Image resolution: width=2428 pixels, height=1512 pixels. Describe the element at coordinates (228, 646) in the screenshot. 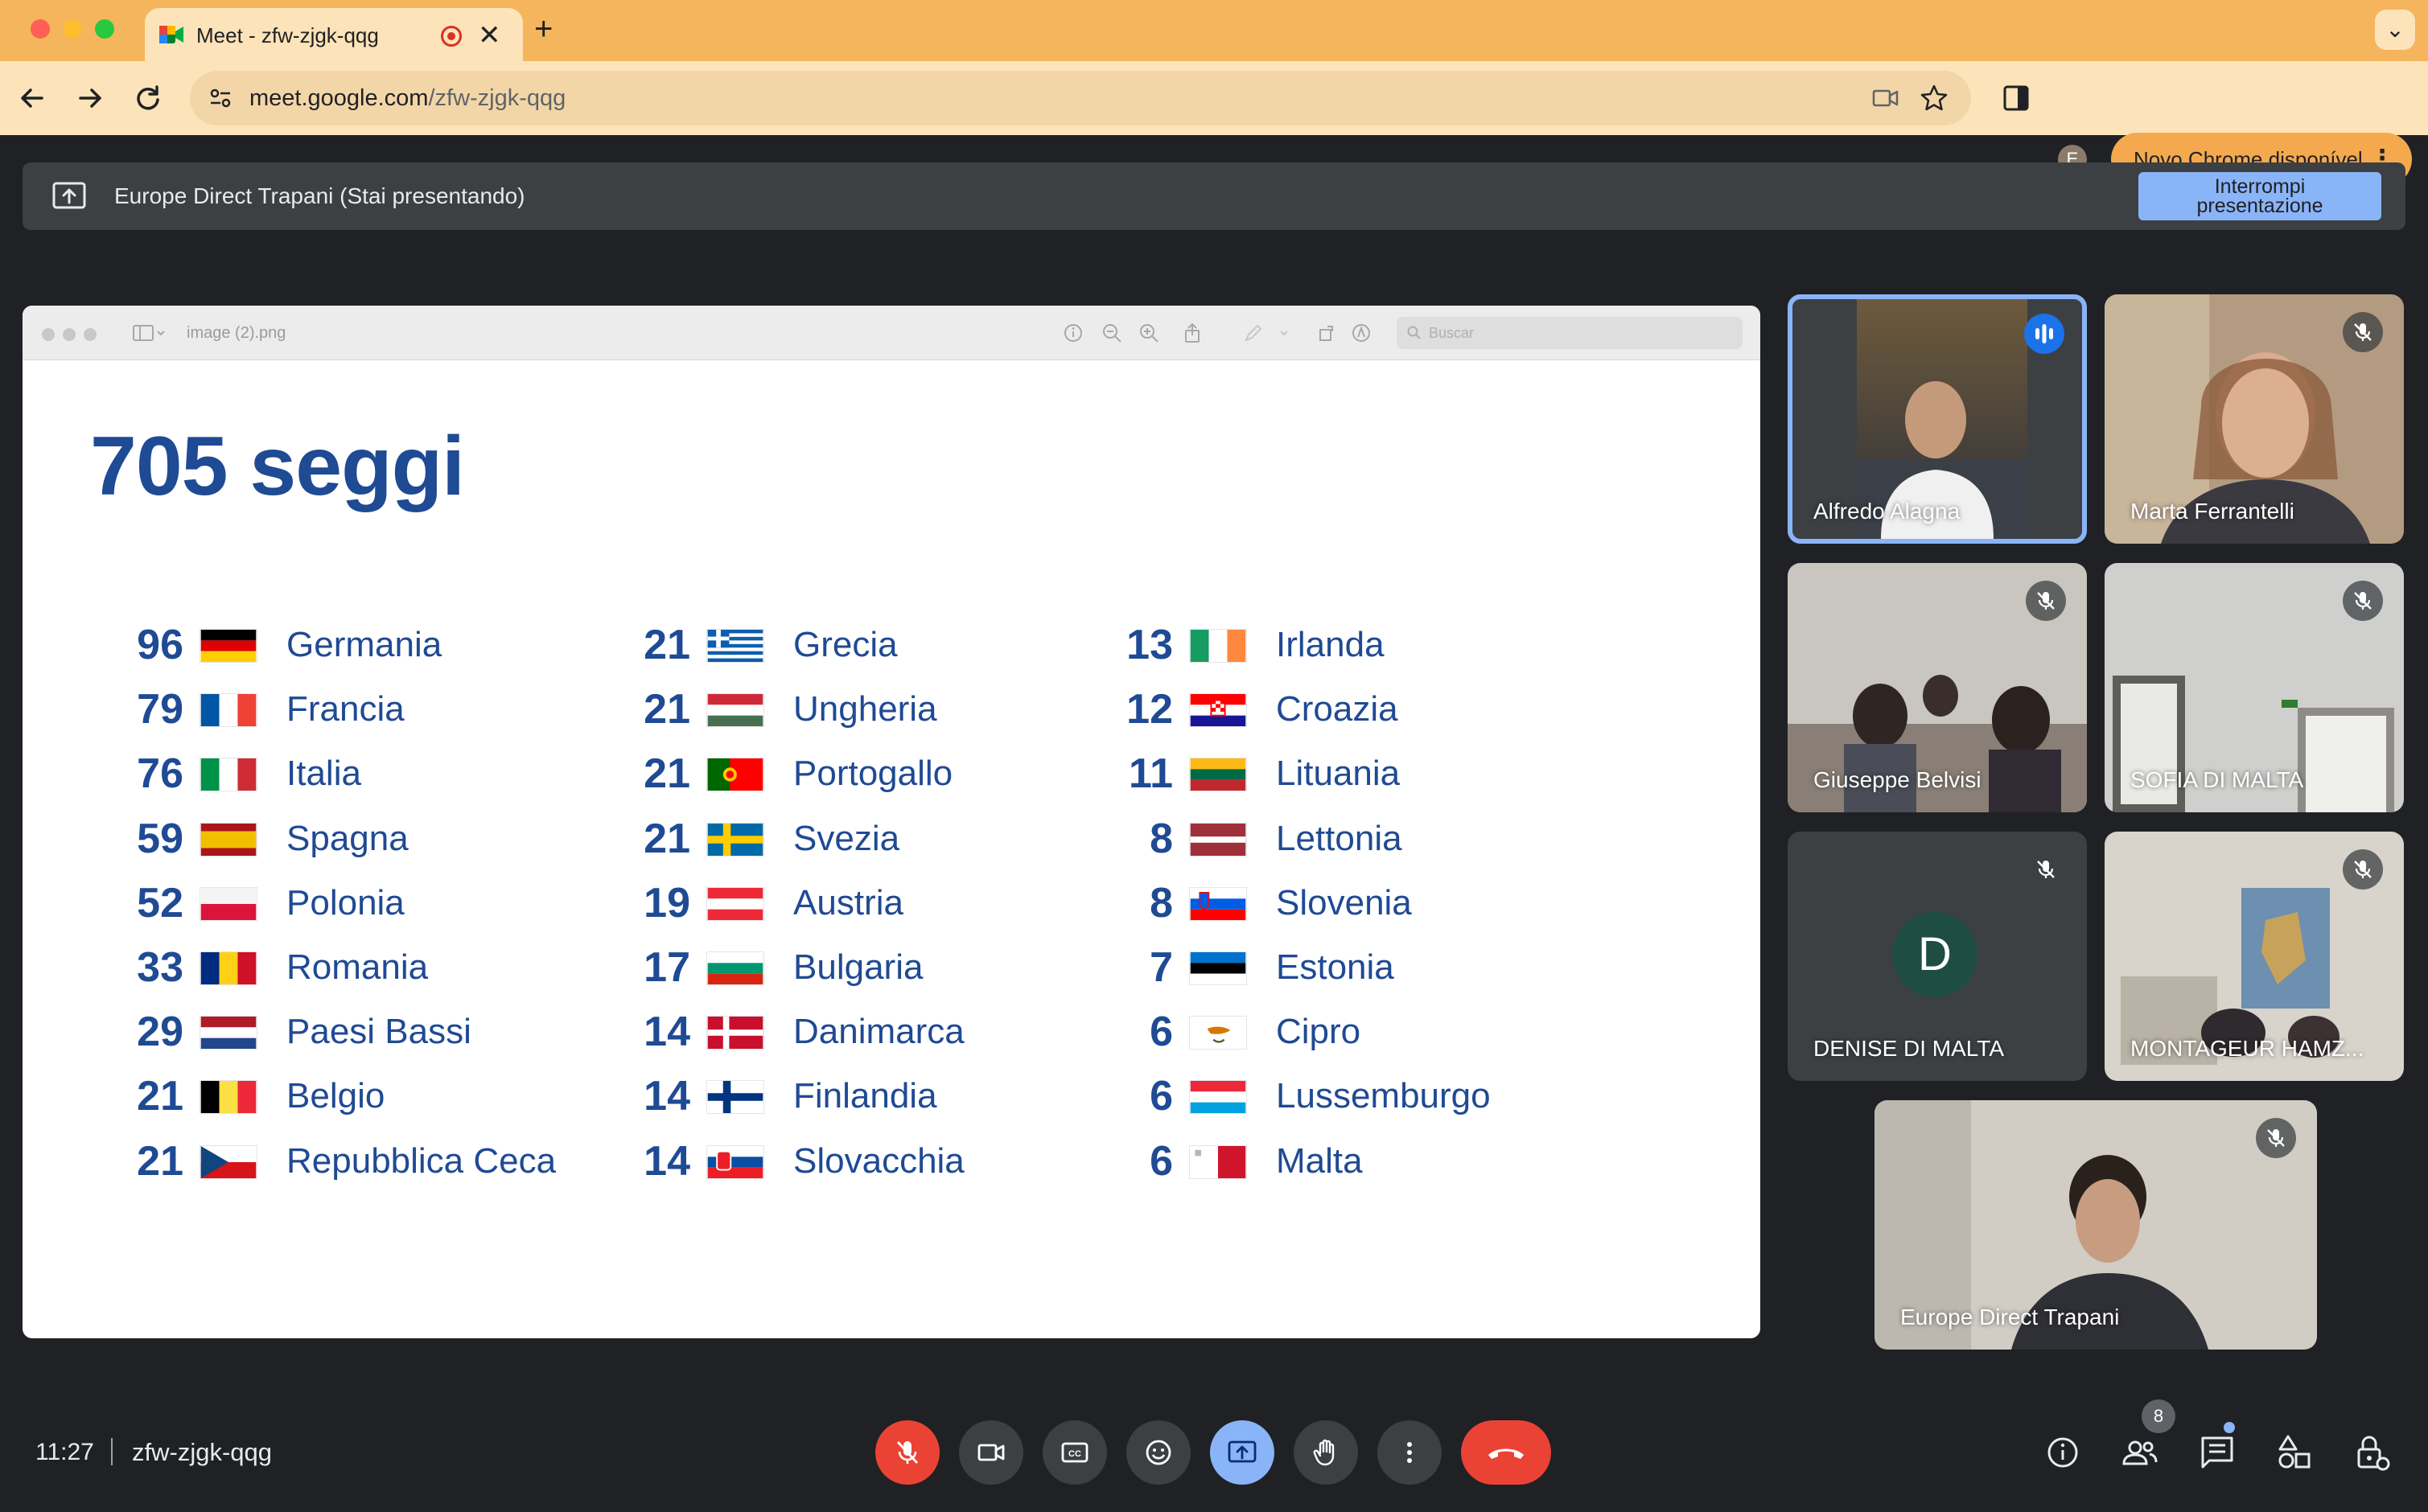

I see `flag-germany-icon` at that location.